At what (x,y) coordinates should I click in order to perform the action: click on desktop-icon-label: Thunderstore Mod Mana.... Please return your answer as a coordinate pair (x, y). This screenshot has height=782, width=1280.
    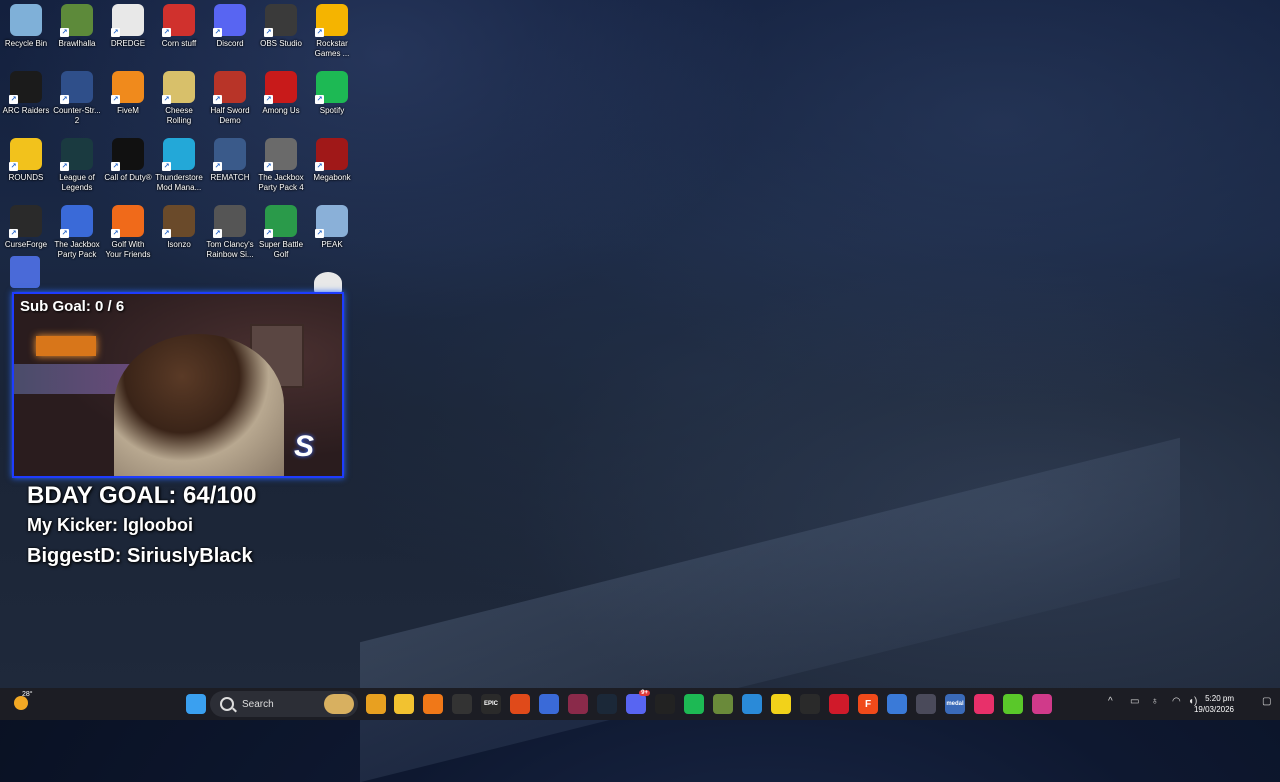
    Looking at the image, I should click on (179, 182).